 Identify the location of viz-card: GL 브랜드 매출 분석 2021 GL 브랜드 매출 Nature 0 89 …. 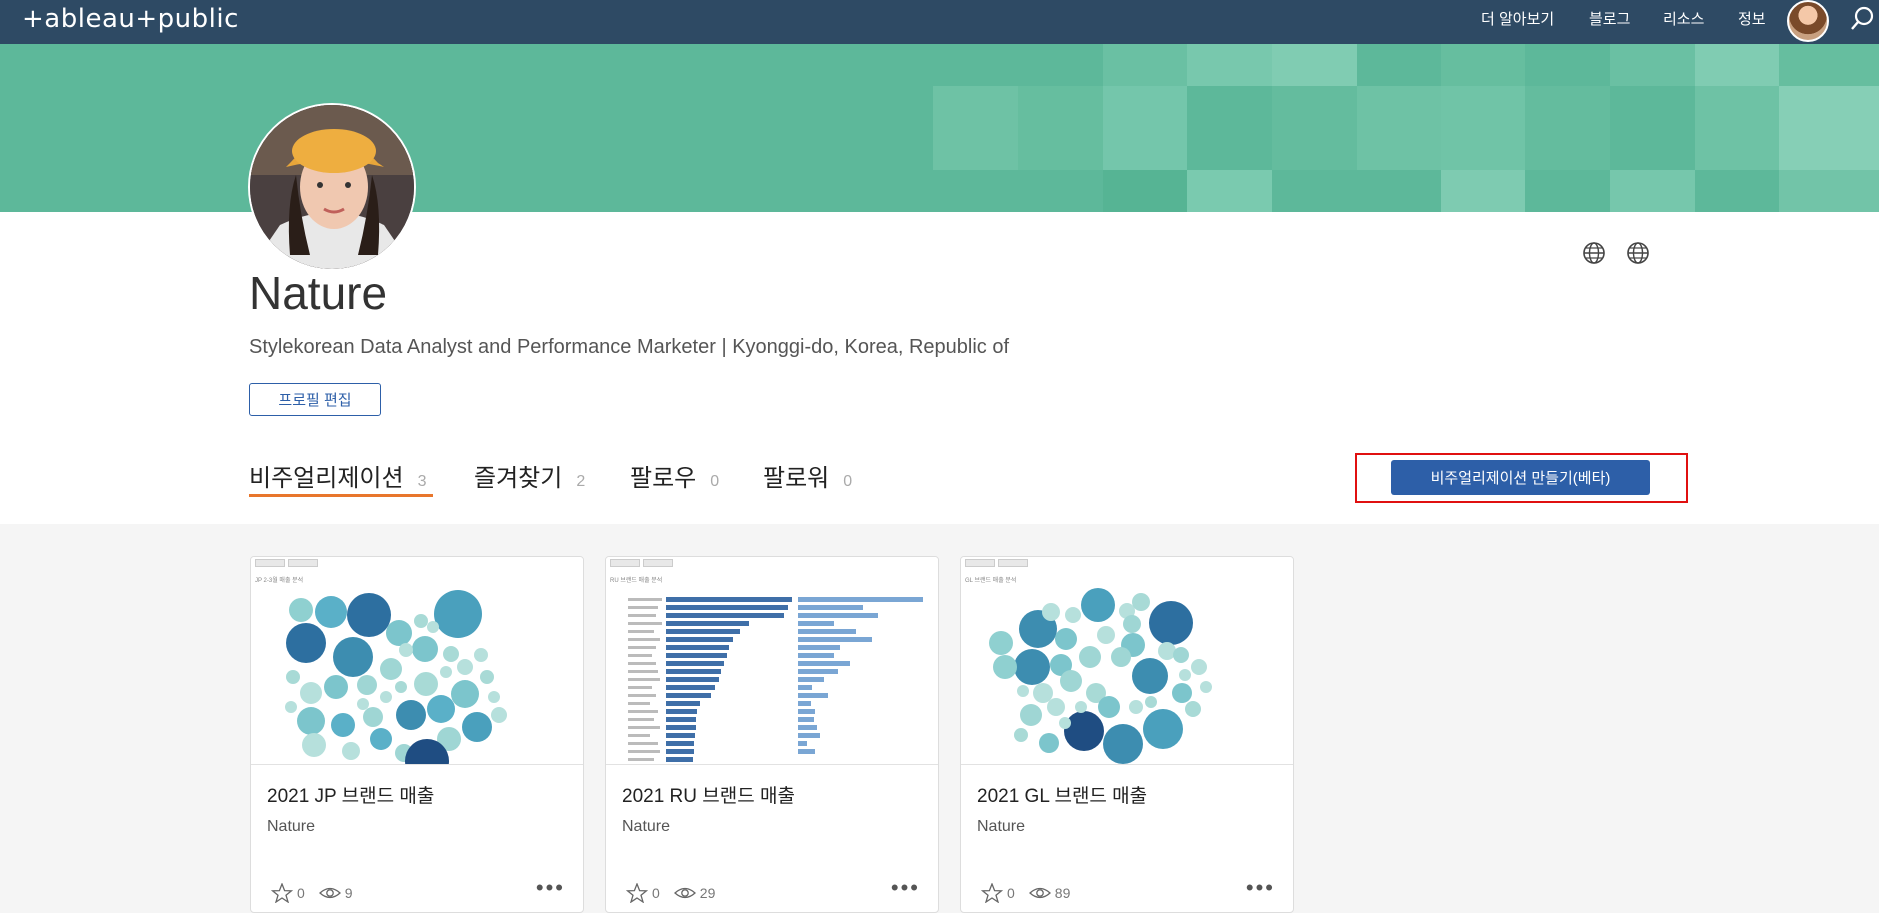
(1127, 734).